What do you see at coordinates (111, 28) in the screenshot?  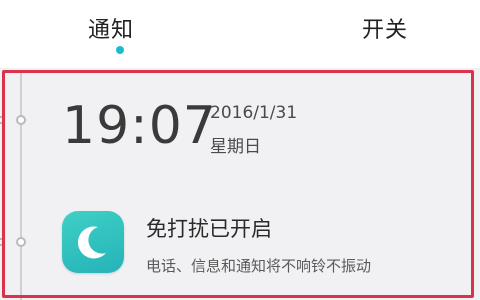 I see `tab-notifications: 通知` at bounding box center [111, 28].